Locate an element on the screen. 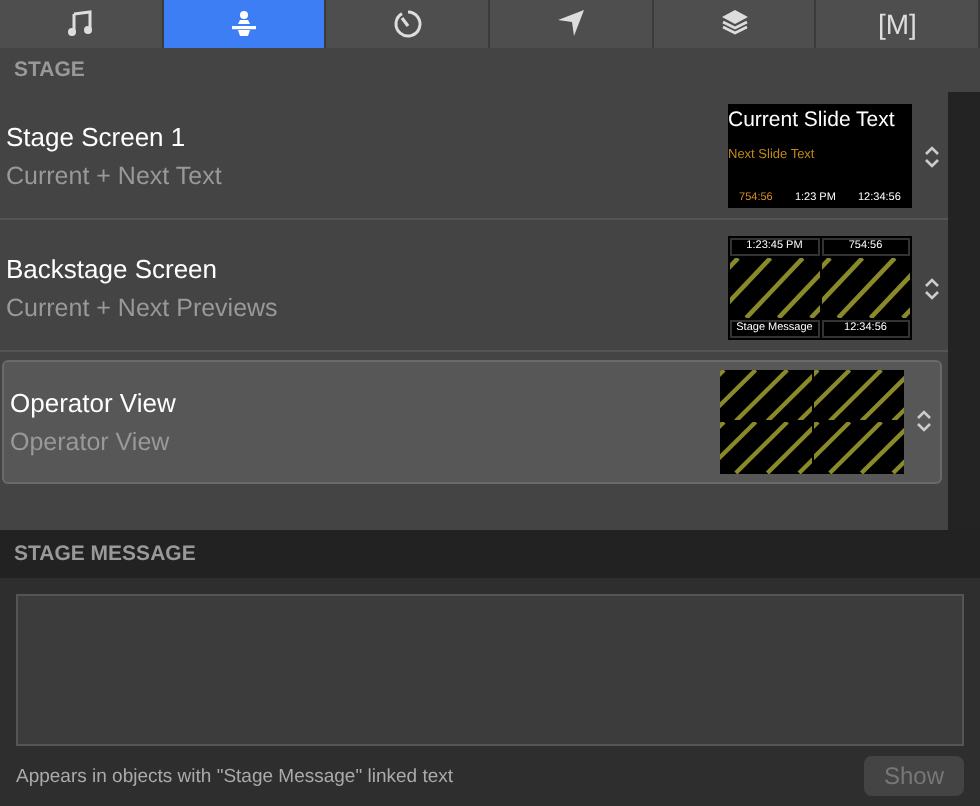 Image resolution: width=980 pixels, height=806 pixels. layers-icon is located at coordinates (734, 23).